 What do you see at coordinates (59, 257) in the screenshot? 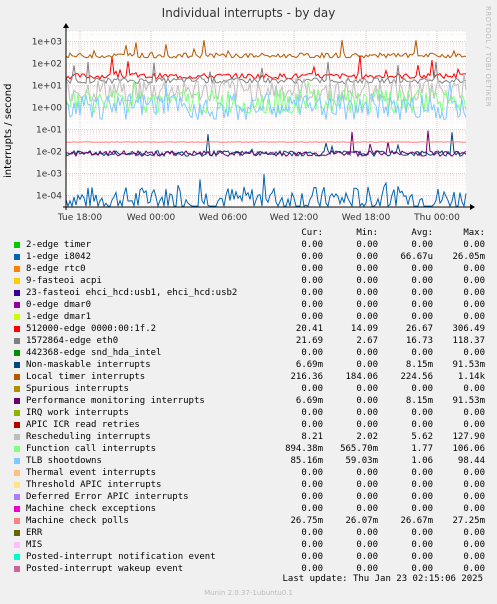
I see `legend-series-name: 1-edge i8042` at bounding box center [59, 257].